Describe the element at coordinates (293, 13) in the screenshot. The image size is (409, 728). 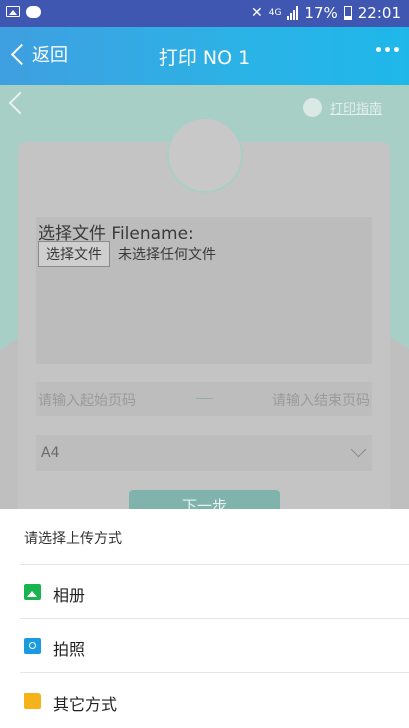
I see `signal-icon` at that location.